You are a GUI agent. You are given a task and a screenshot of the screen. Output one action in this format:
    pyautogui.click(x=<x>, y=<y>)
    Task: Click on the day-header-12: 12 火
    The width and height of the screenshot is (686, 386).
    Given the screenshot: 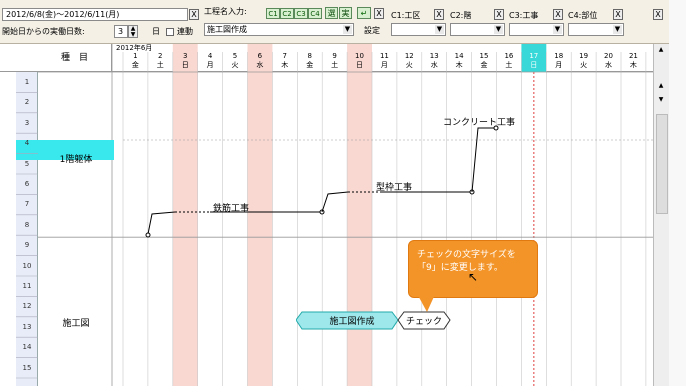 What is the action you would take?
    pyautogui.click(x=409, y=62)
    